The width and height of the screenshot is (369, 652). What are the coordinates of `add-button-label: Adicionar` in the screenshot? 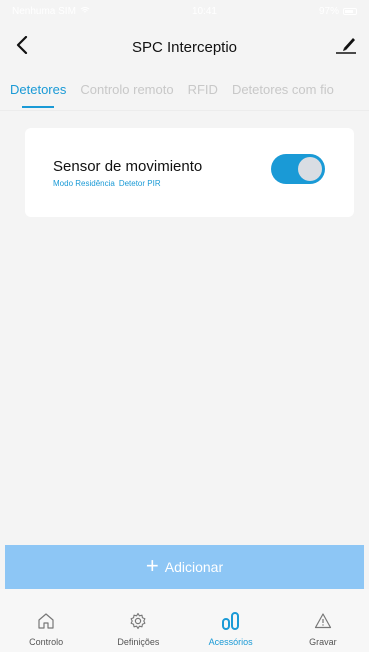 It's located at (194, 567).